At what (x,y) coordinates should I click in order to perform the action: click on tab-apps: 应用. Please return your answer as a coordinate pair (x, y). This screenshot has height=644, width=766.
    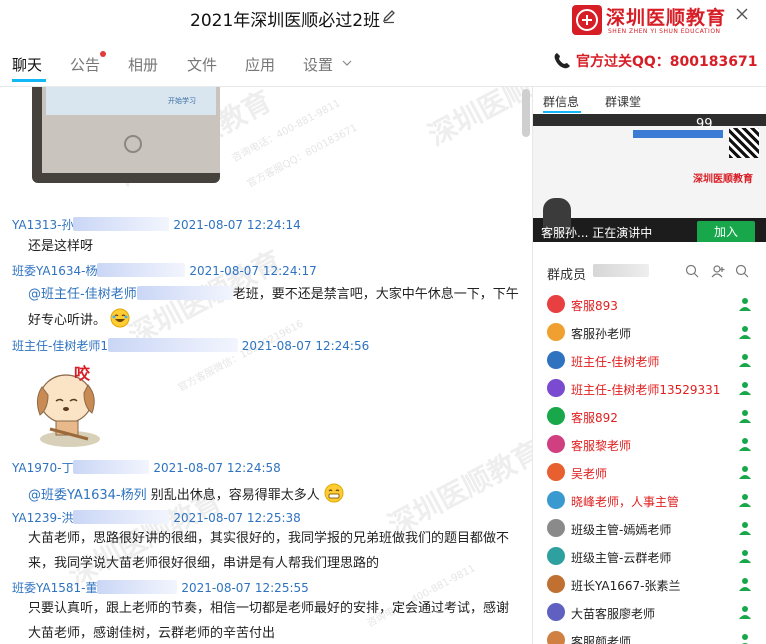
    Looking at the image, I should click on (260, 64).